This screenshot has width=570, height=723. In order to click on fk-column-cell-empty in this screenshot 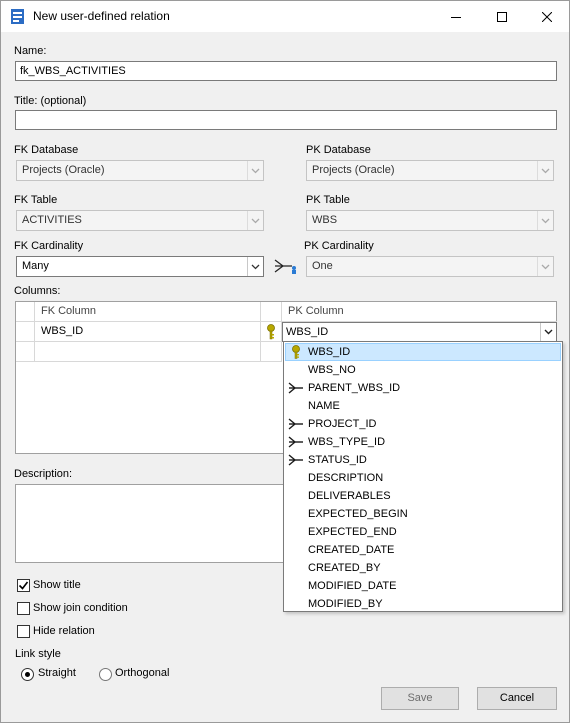, I will do `click(148, 352)`.